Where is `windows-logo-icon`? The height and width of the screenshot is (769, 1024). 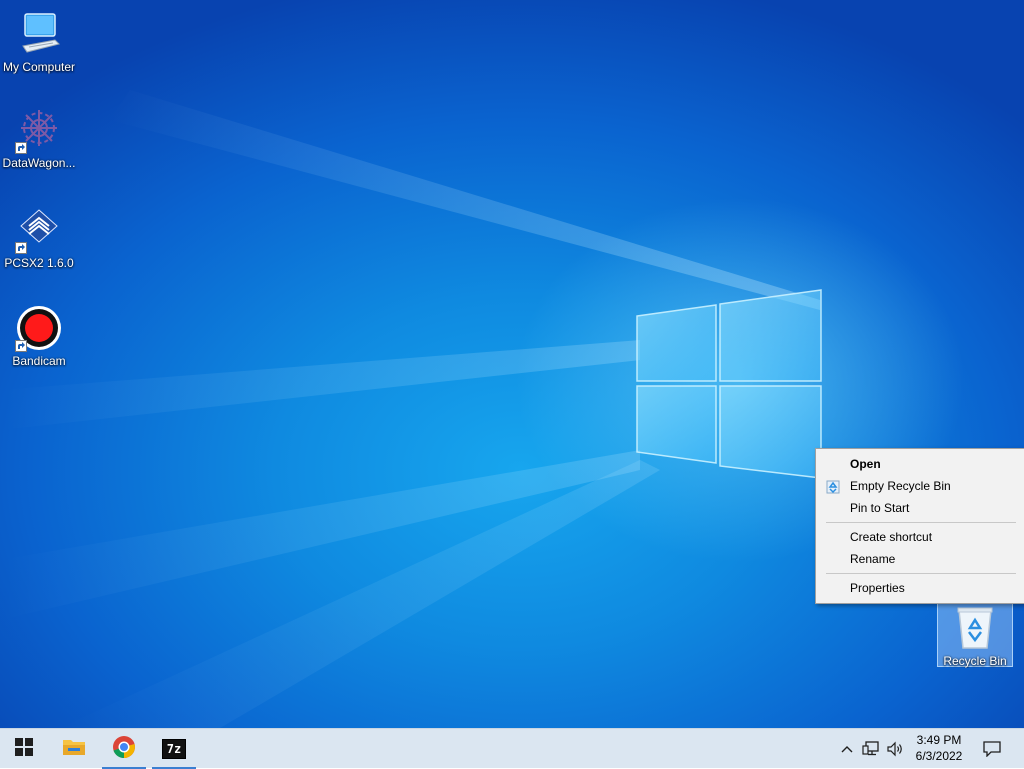 windows-logo-icon is located at coordinates (24, 749).